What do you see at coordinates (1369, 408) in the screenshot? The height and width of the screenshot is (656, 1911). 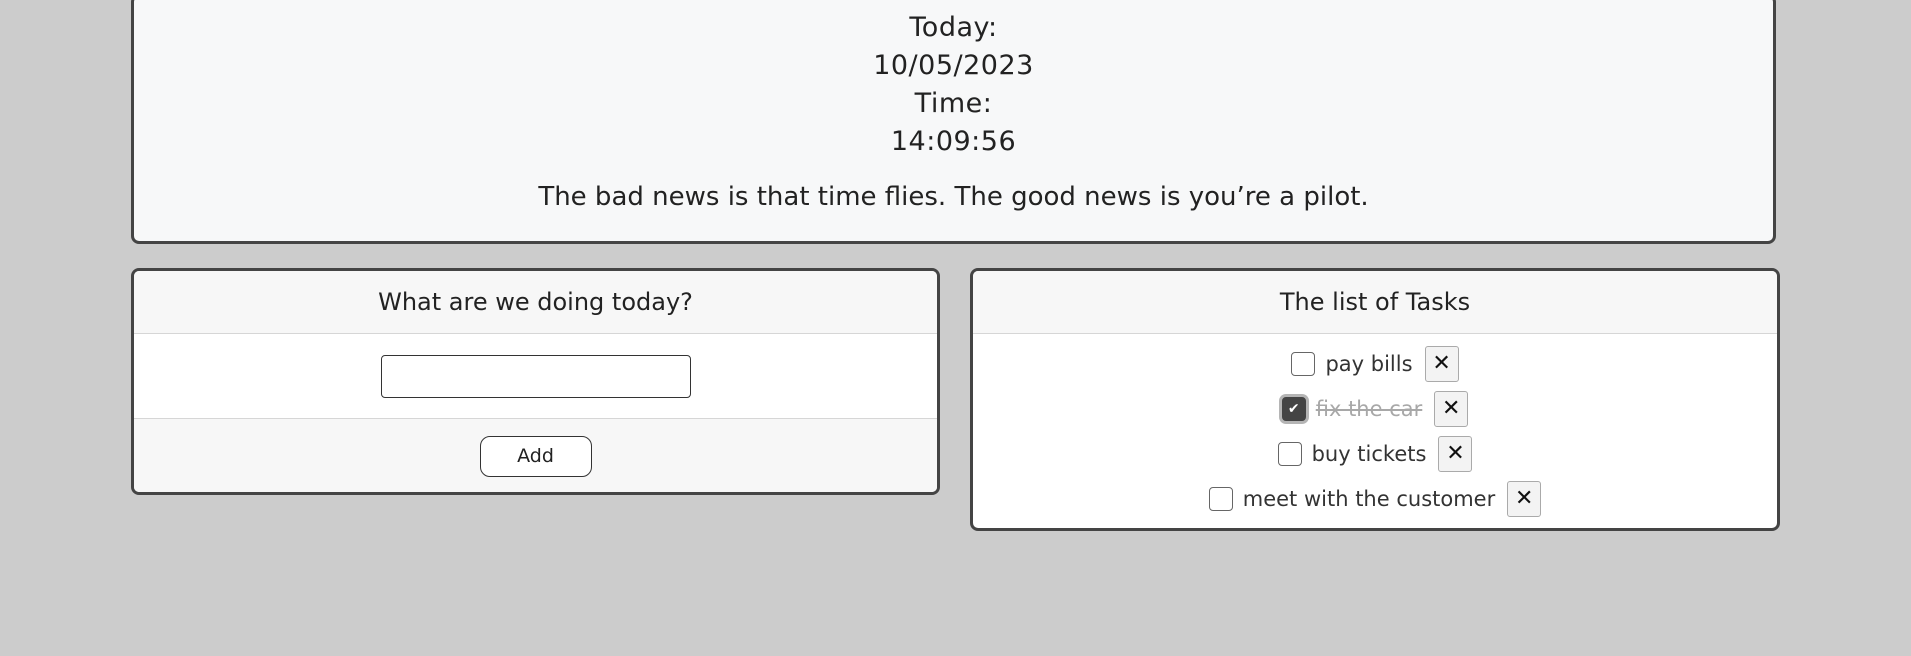 I see `task-label: fix the car` at bounding box center [1369, 408].